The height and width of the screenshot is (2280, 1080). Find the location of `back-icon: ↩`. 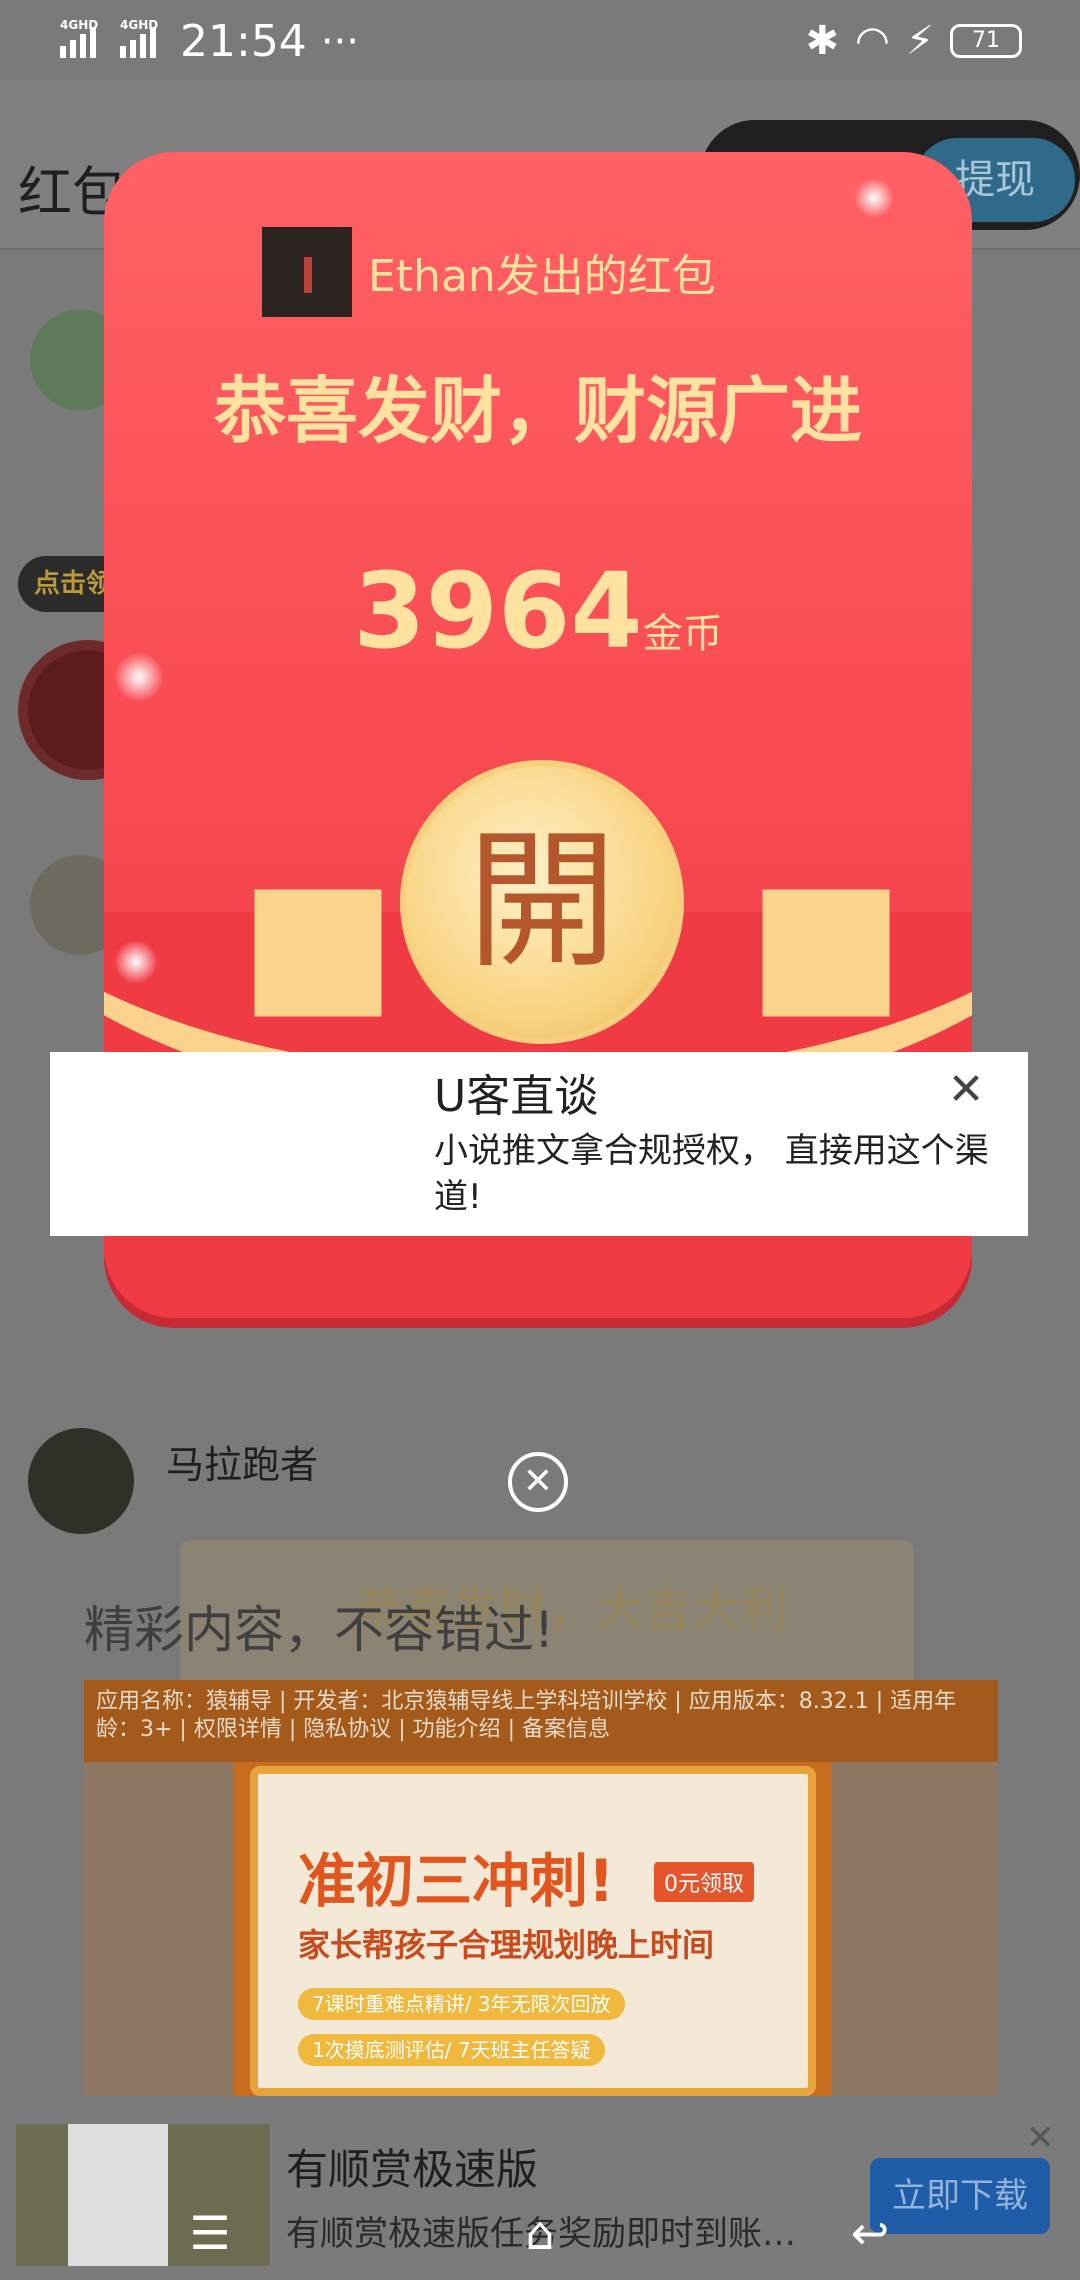

back-icon: ↩ is located at coordinates (870, 2233).